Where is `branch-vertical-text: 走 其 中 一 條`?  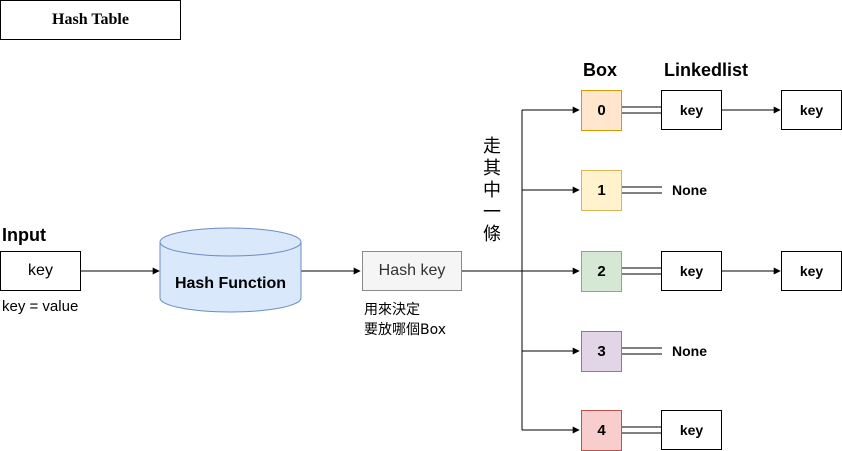
branch-vertical-text: 走 其 中 一 條 is located at coordinates (492, 191).